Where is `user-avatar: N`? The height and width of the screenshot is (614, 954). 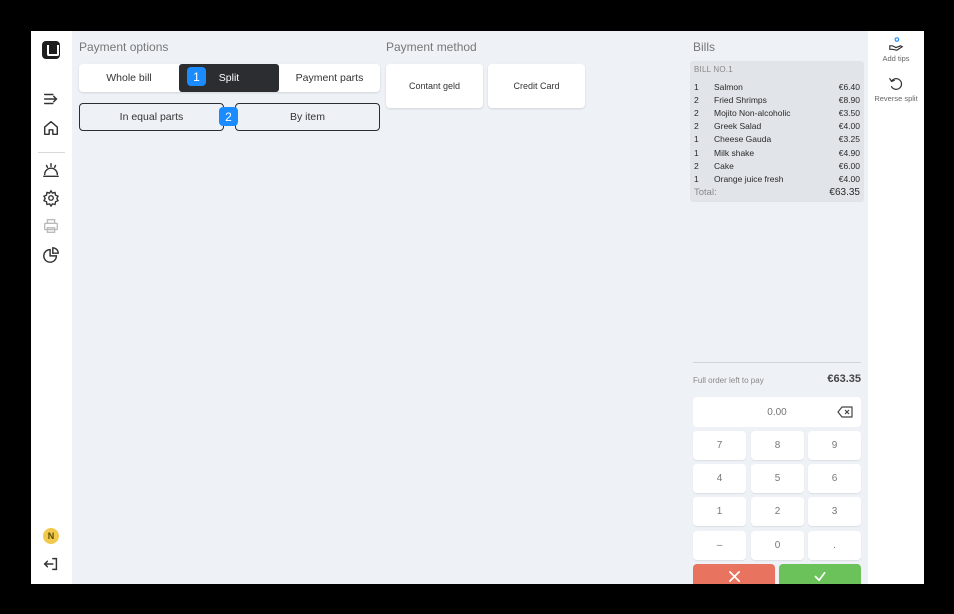
user-avatar: N is located at coordinates (51, 536).